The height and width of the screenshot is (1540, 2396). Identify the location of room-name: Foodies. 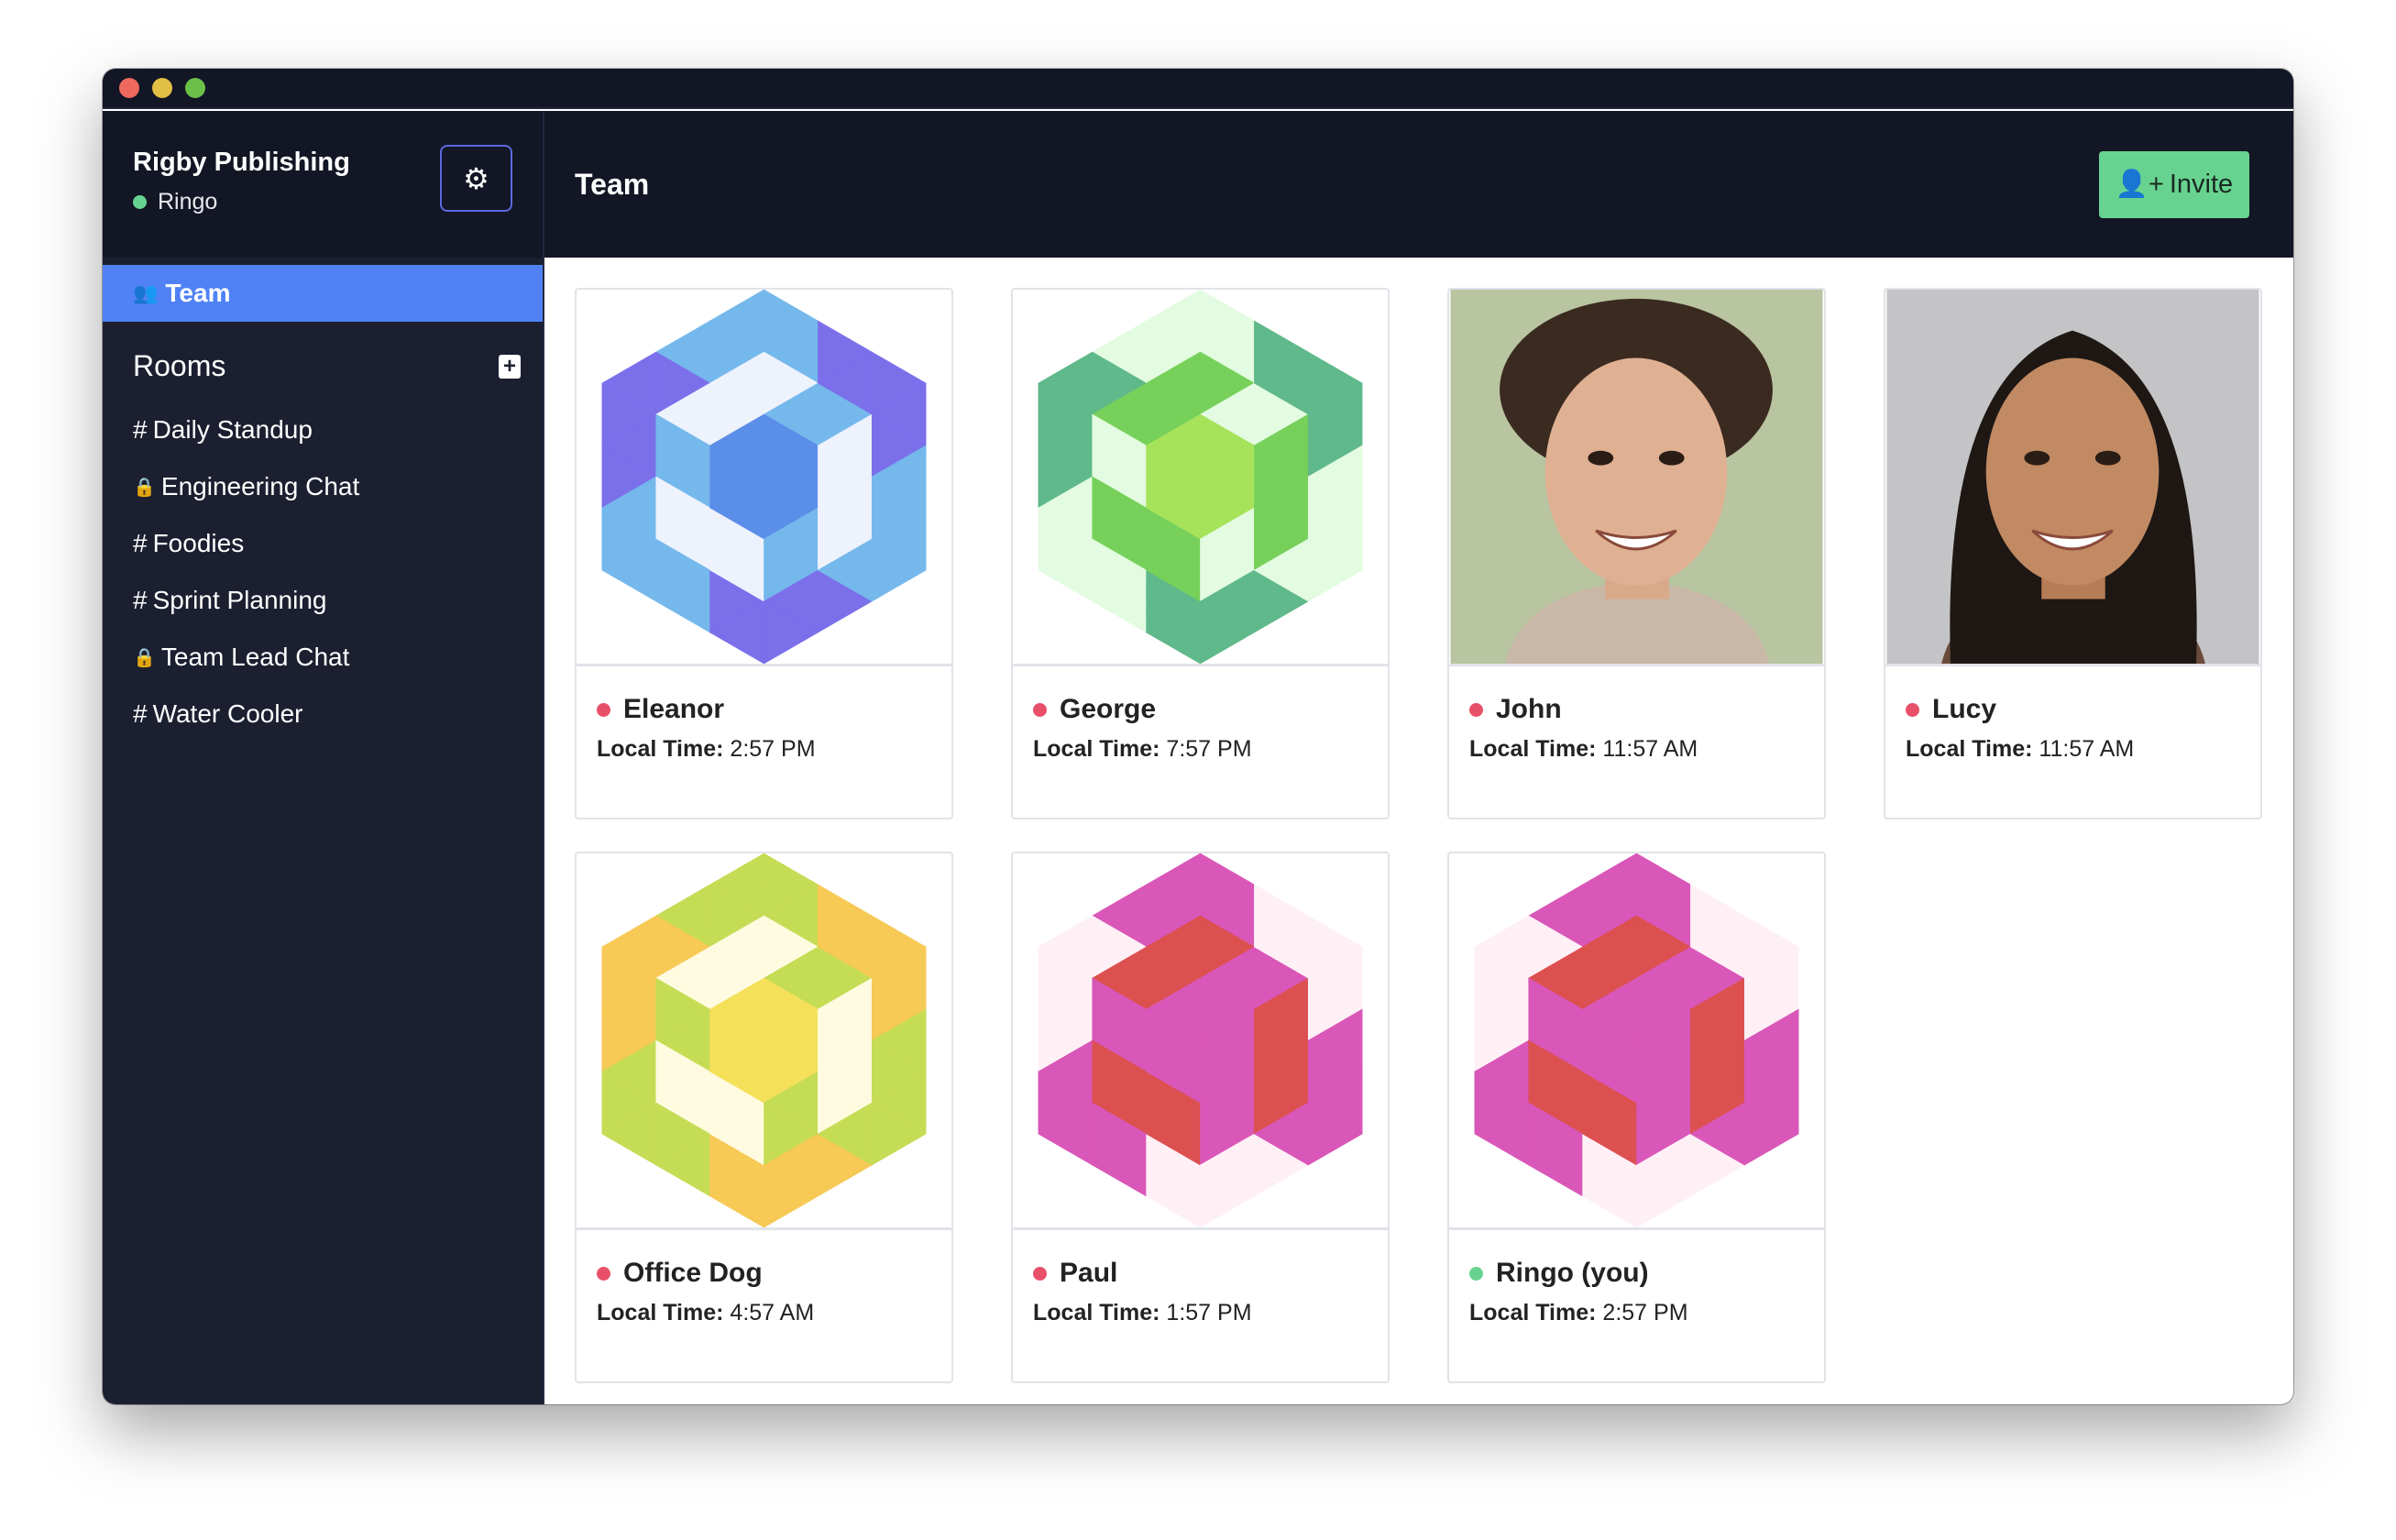
(199, 543).